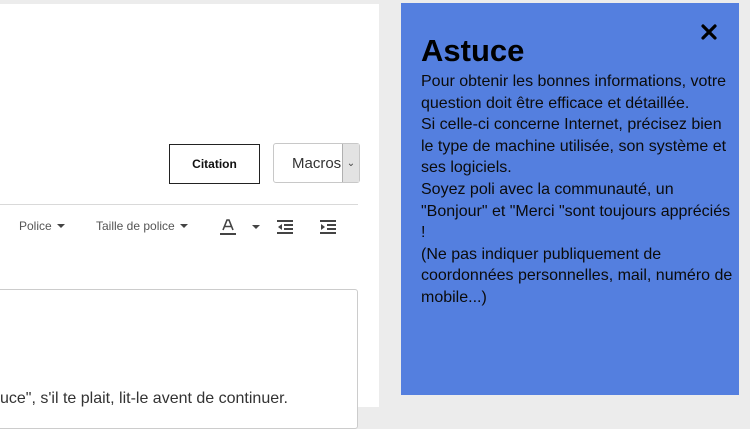 Image resolution: width=750 pixels, height=429 pixels. I want to click on toolbar-divider, so click(179, 204).